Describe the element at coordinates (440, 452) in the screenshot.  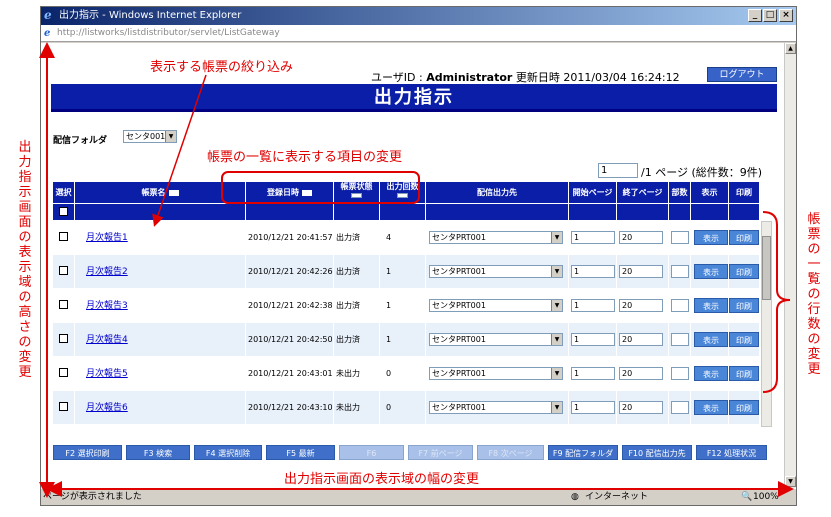
I see `function-key-button: F7 前ページ` at that location.